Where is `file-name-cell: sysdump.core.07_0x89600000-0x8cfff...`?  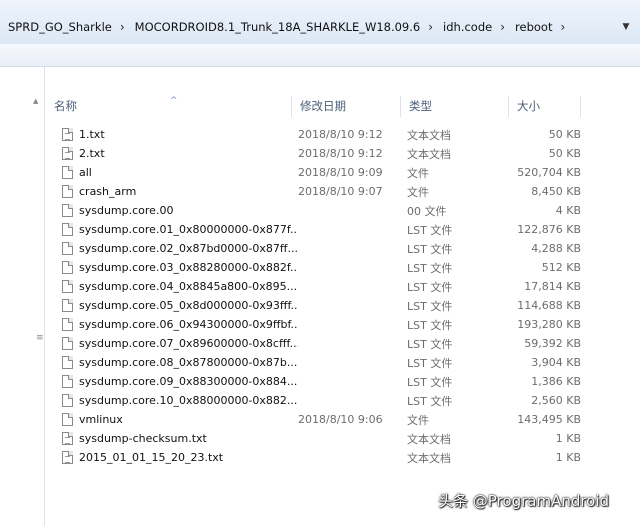
file-name-cell: sysdump.core.07_0x89600000-0x8cfff... is located at coordinates (172, 343).